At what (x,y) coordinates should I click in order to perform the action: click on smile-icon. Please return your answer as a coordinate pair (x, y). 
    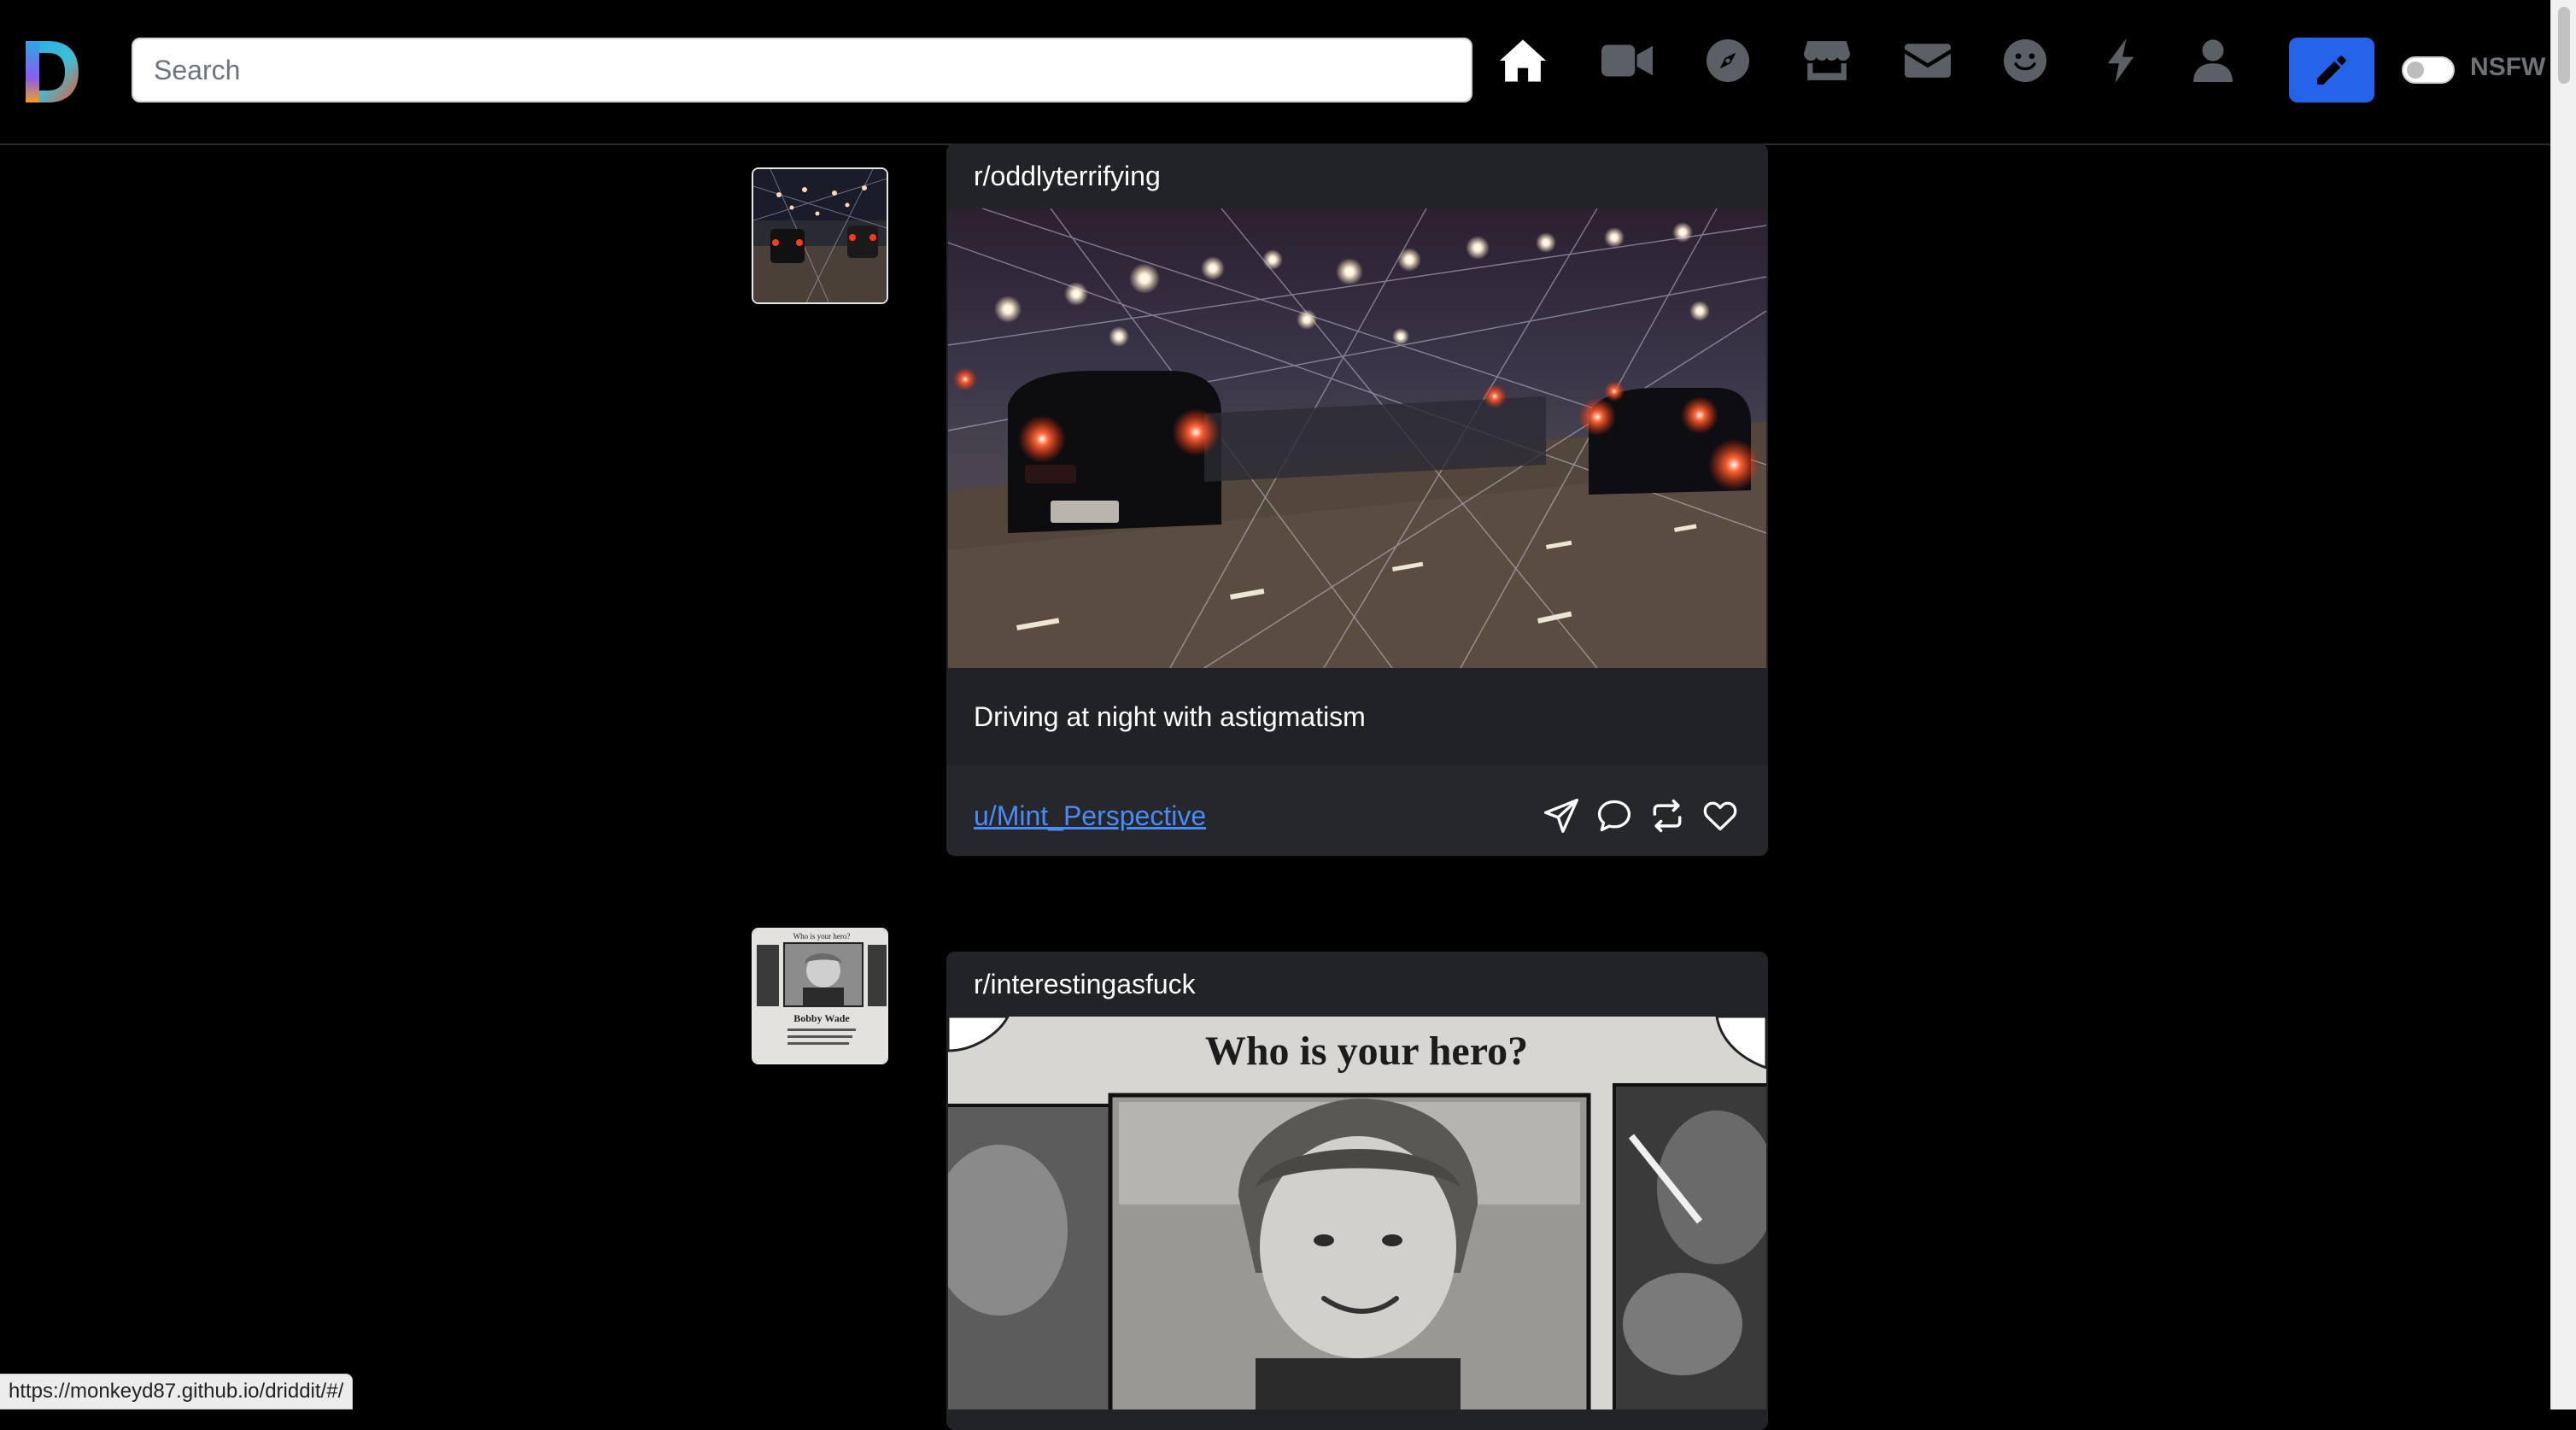
    Looking at the image, I should click on (2025, 60).